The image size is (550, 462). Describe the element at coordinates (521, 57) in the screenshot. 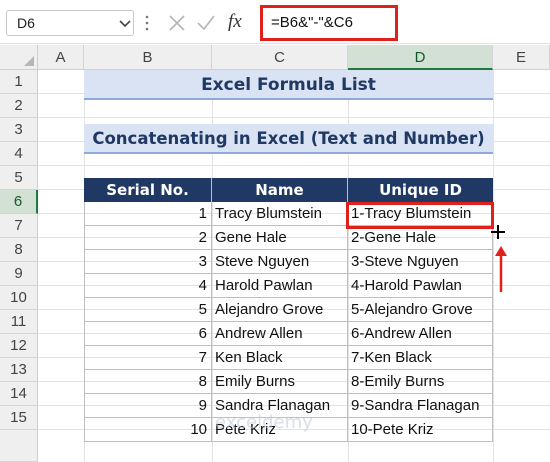

I see `column-header-e: E` at that location.